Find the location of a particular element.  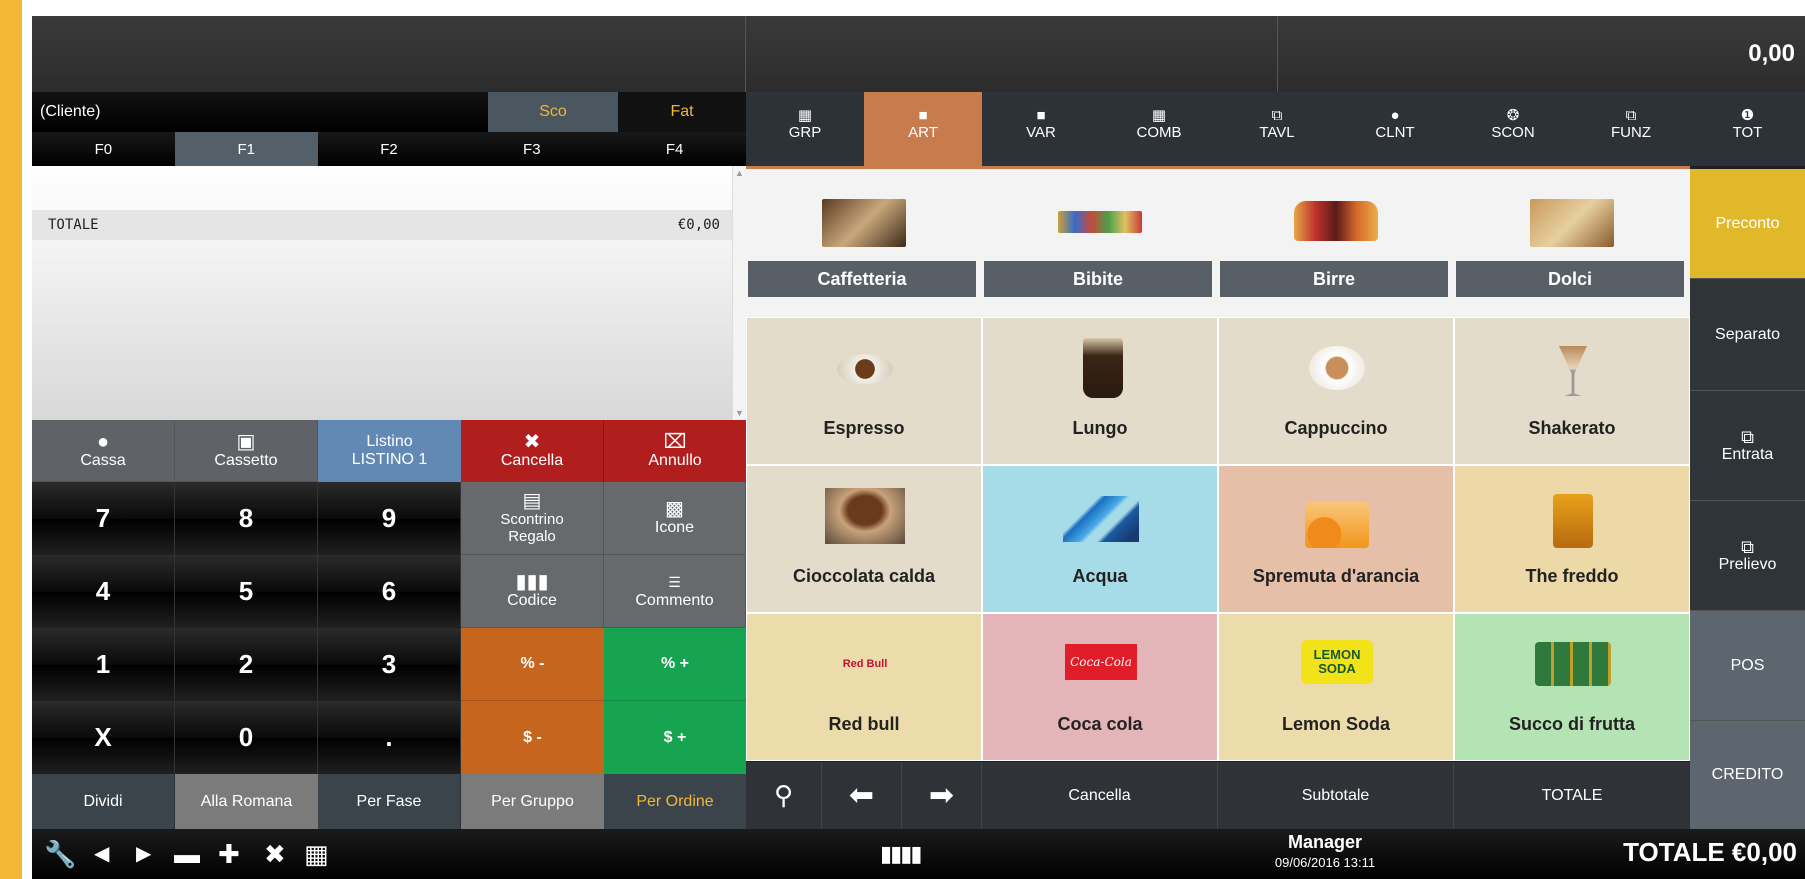

product-acqua: Acqua is located at coordinates (1100, 539).